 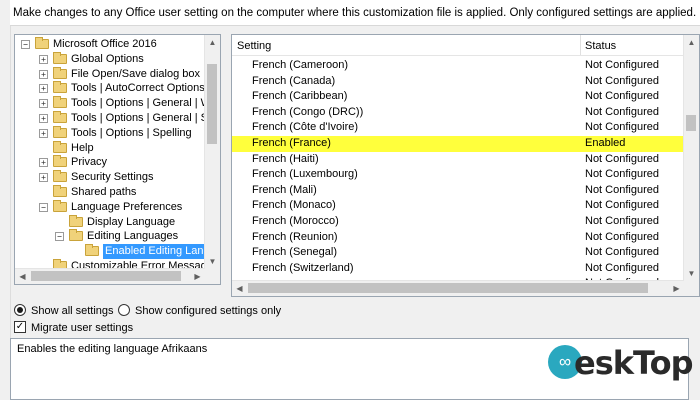 I want to click on tree-item: − Language Preferences, so click(x=110, y=207).